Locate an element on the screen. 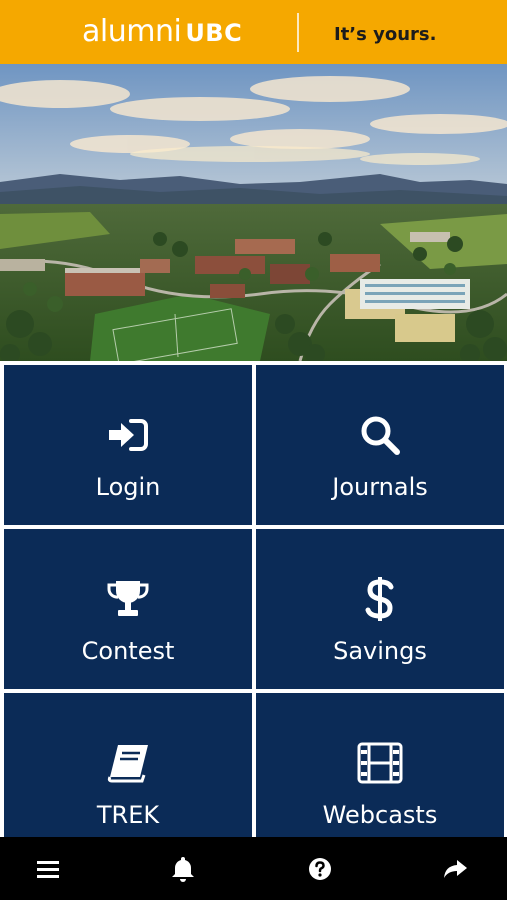 The width and height of the screenshot is (507, 900). film-icon is located at coordinates (380, 763).